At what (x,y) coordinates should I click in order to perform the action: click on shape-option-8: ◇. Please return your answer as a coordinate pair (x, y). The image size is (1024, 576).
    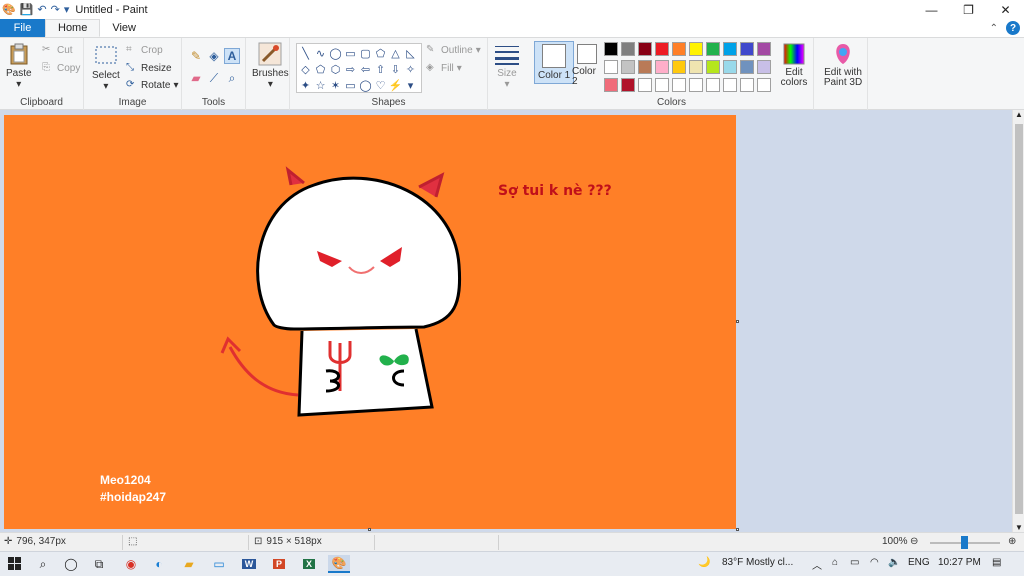
    Looking at the image, I should click on (305, 69).